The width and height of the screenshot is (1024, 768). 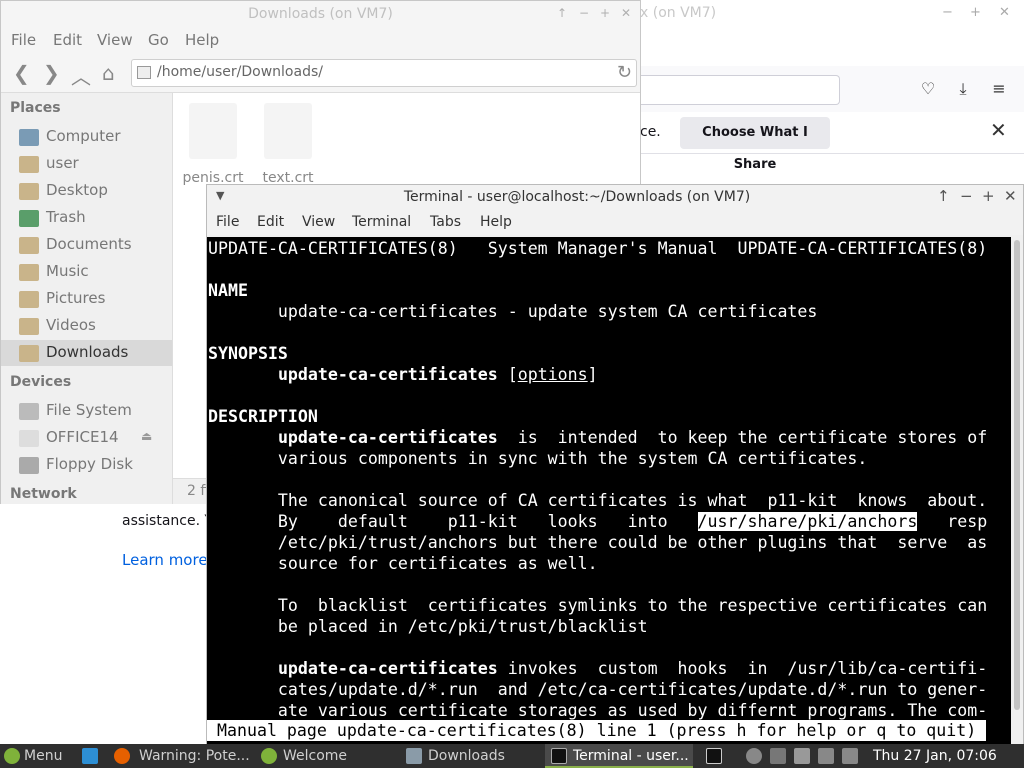 I want to click on network-header: Network, so click(x=43, y=494).